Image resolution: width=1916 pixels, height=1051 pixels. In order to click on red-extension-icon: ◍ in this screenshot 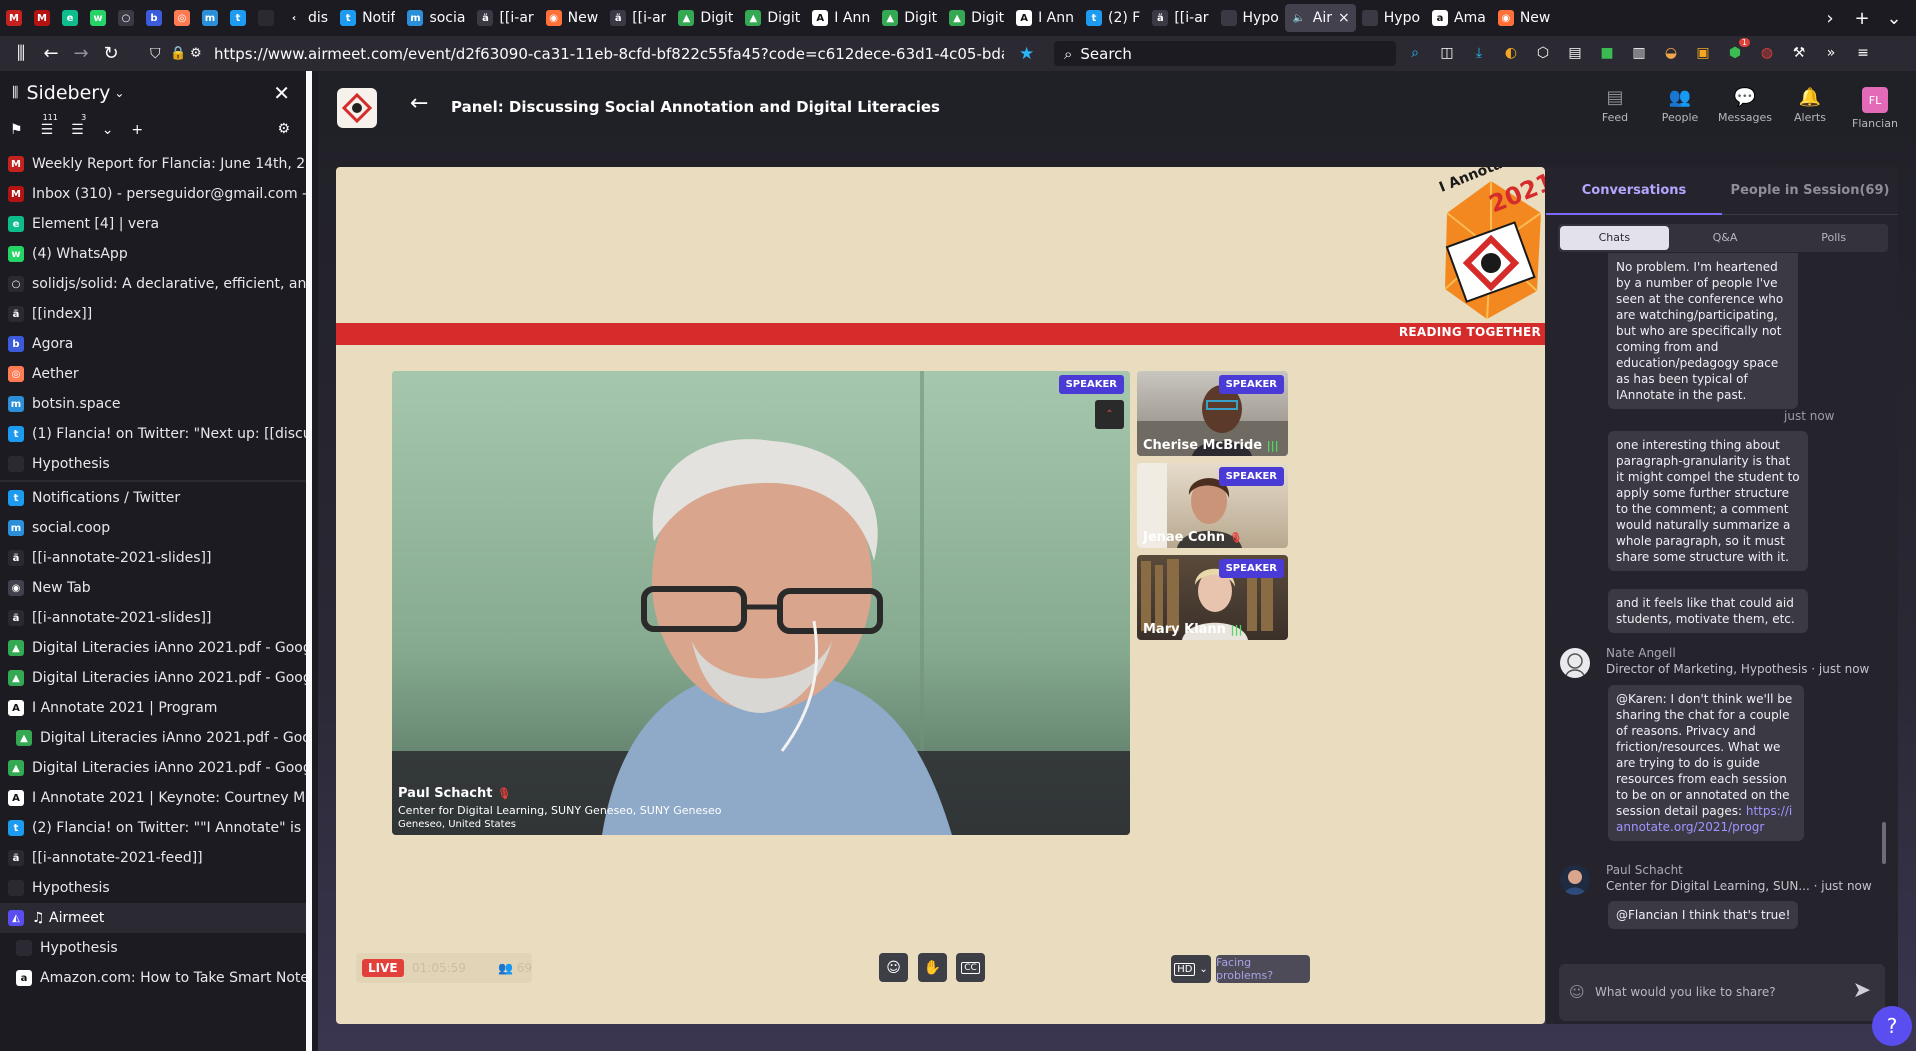, I will do `click(1767, 53)`.